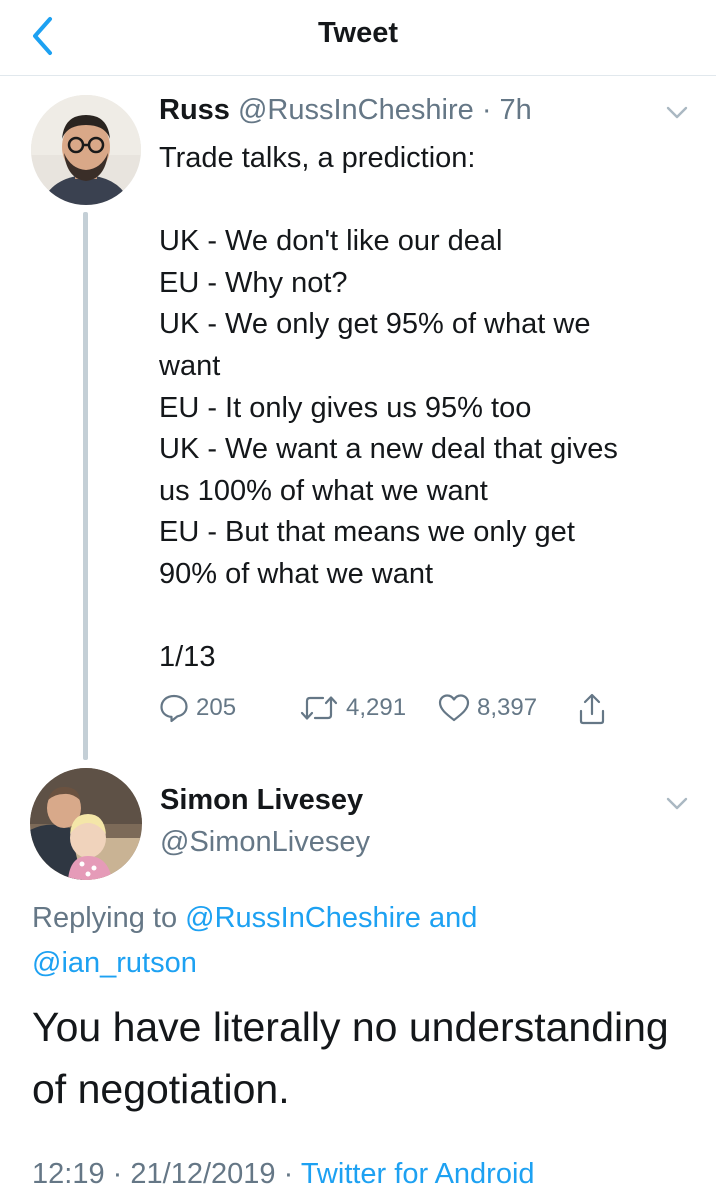 This screenshot has width=716, height=1200. Describe the element at coordinates (375, 324) in the screenshot. I see `tweet-line: UK - We only get 95% of what we` at that location.